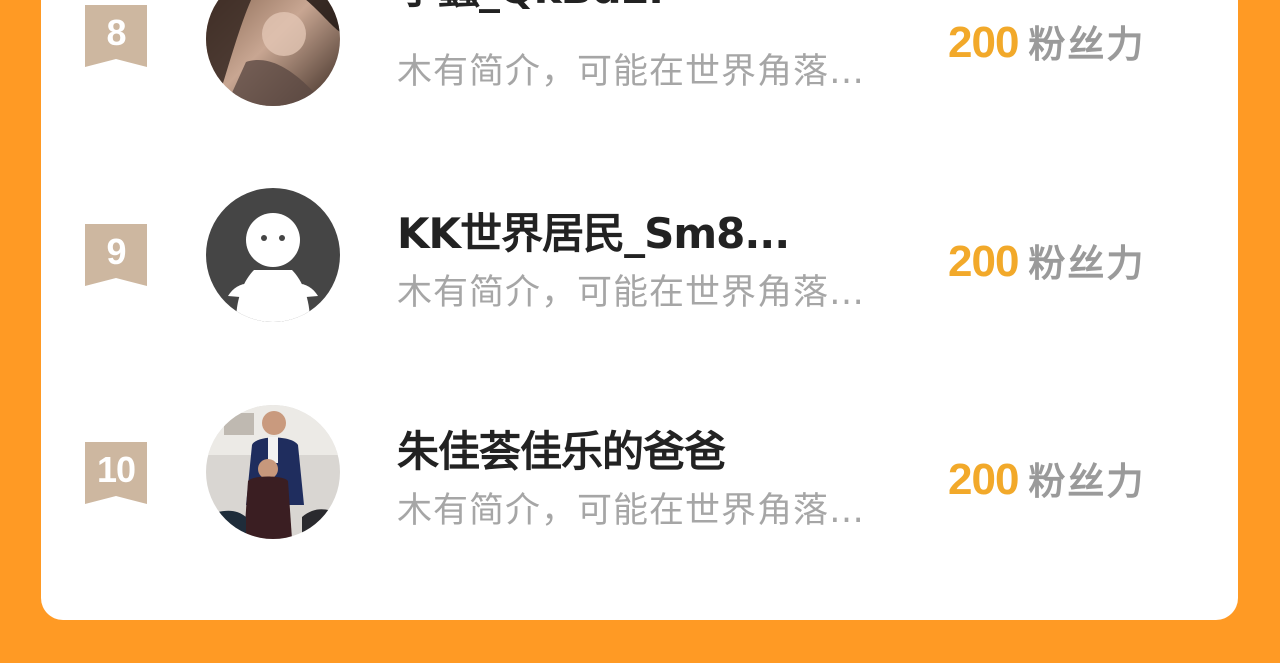 Image resolution: width=1280 pixels, height=663 pixels. Describe the element at coordinates (116, 32) in the screenshot. I see `rank-number: 8` at that location.